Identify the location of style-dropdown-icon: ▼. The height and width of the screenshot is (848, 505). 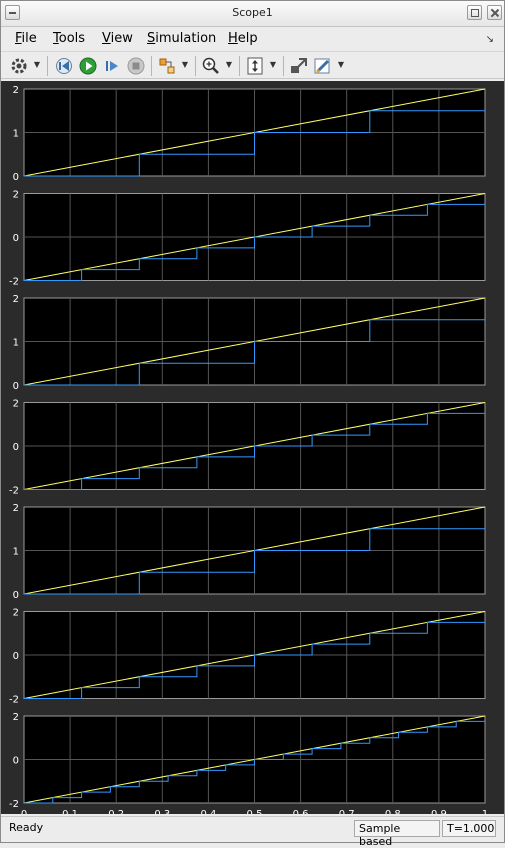
(341, 65).